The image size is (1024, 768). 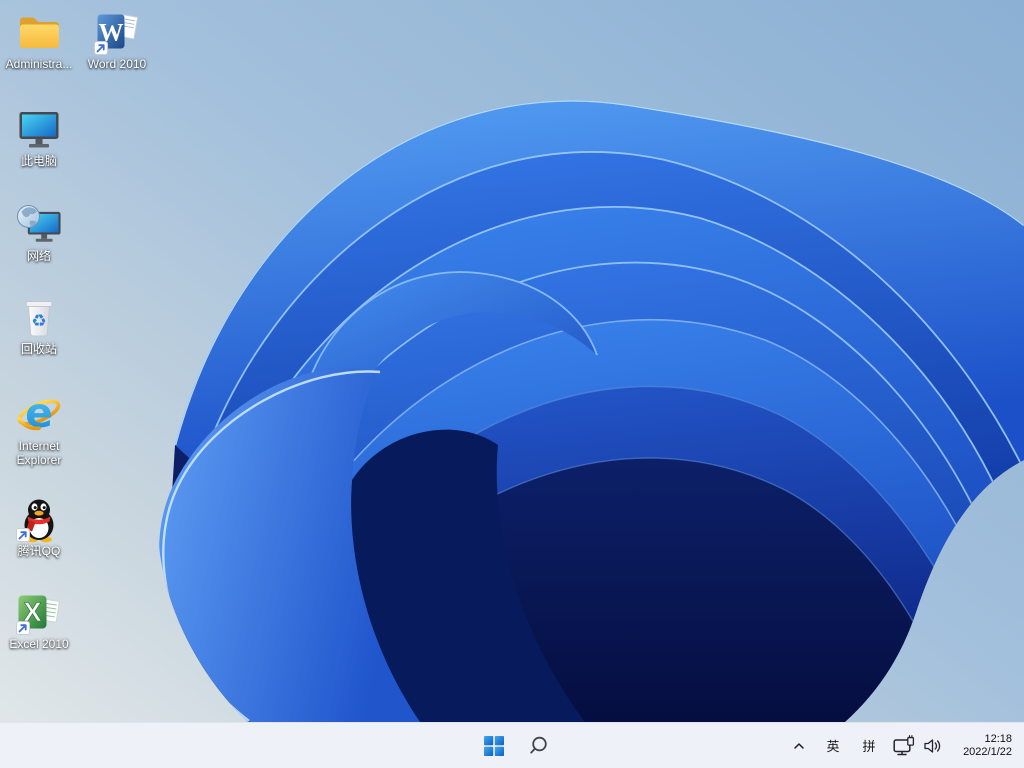 I want to click on icon-label: Excel 2010, so click(x=39, y=644).